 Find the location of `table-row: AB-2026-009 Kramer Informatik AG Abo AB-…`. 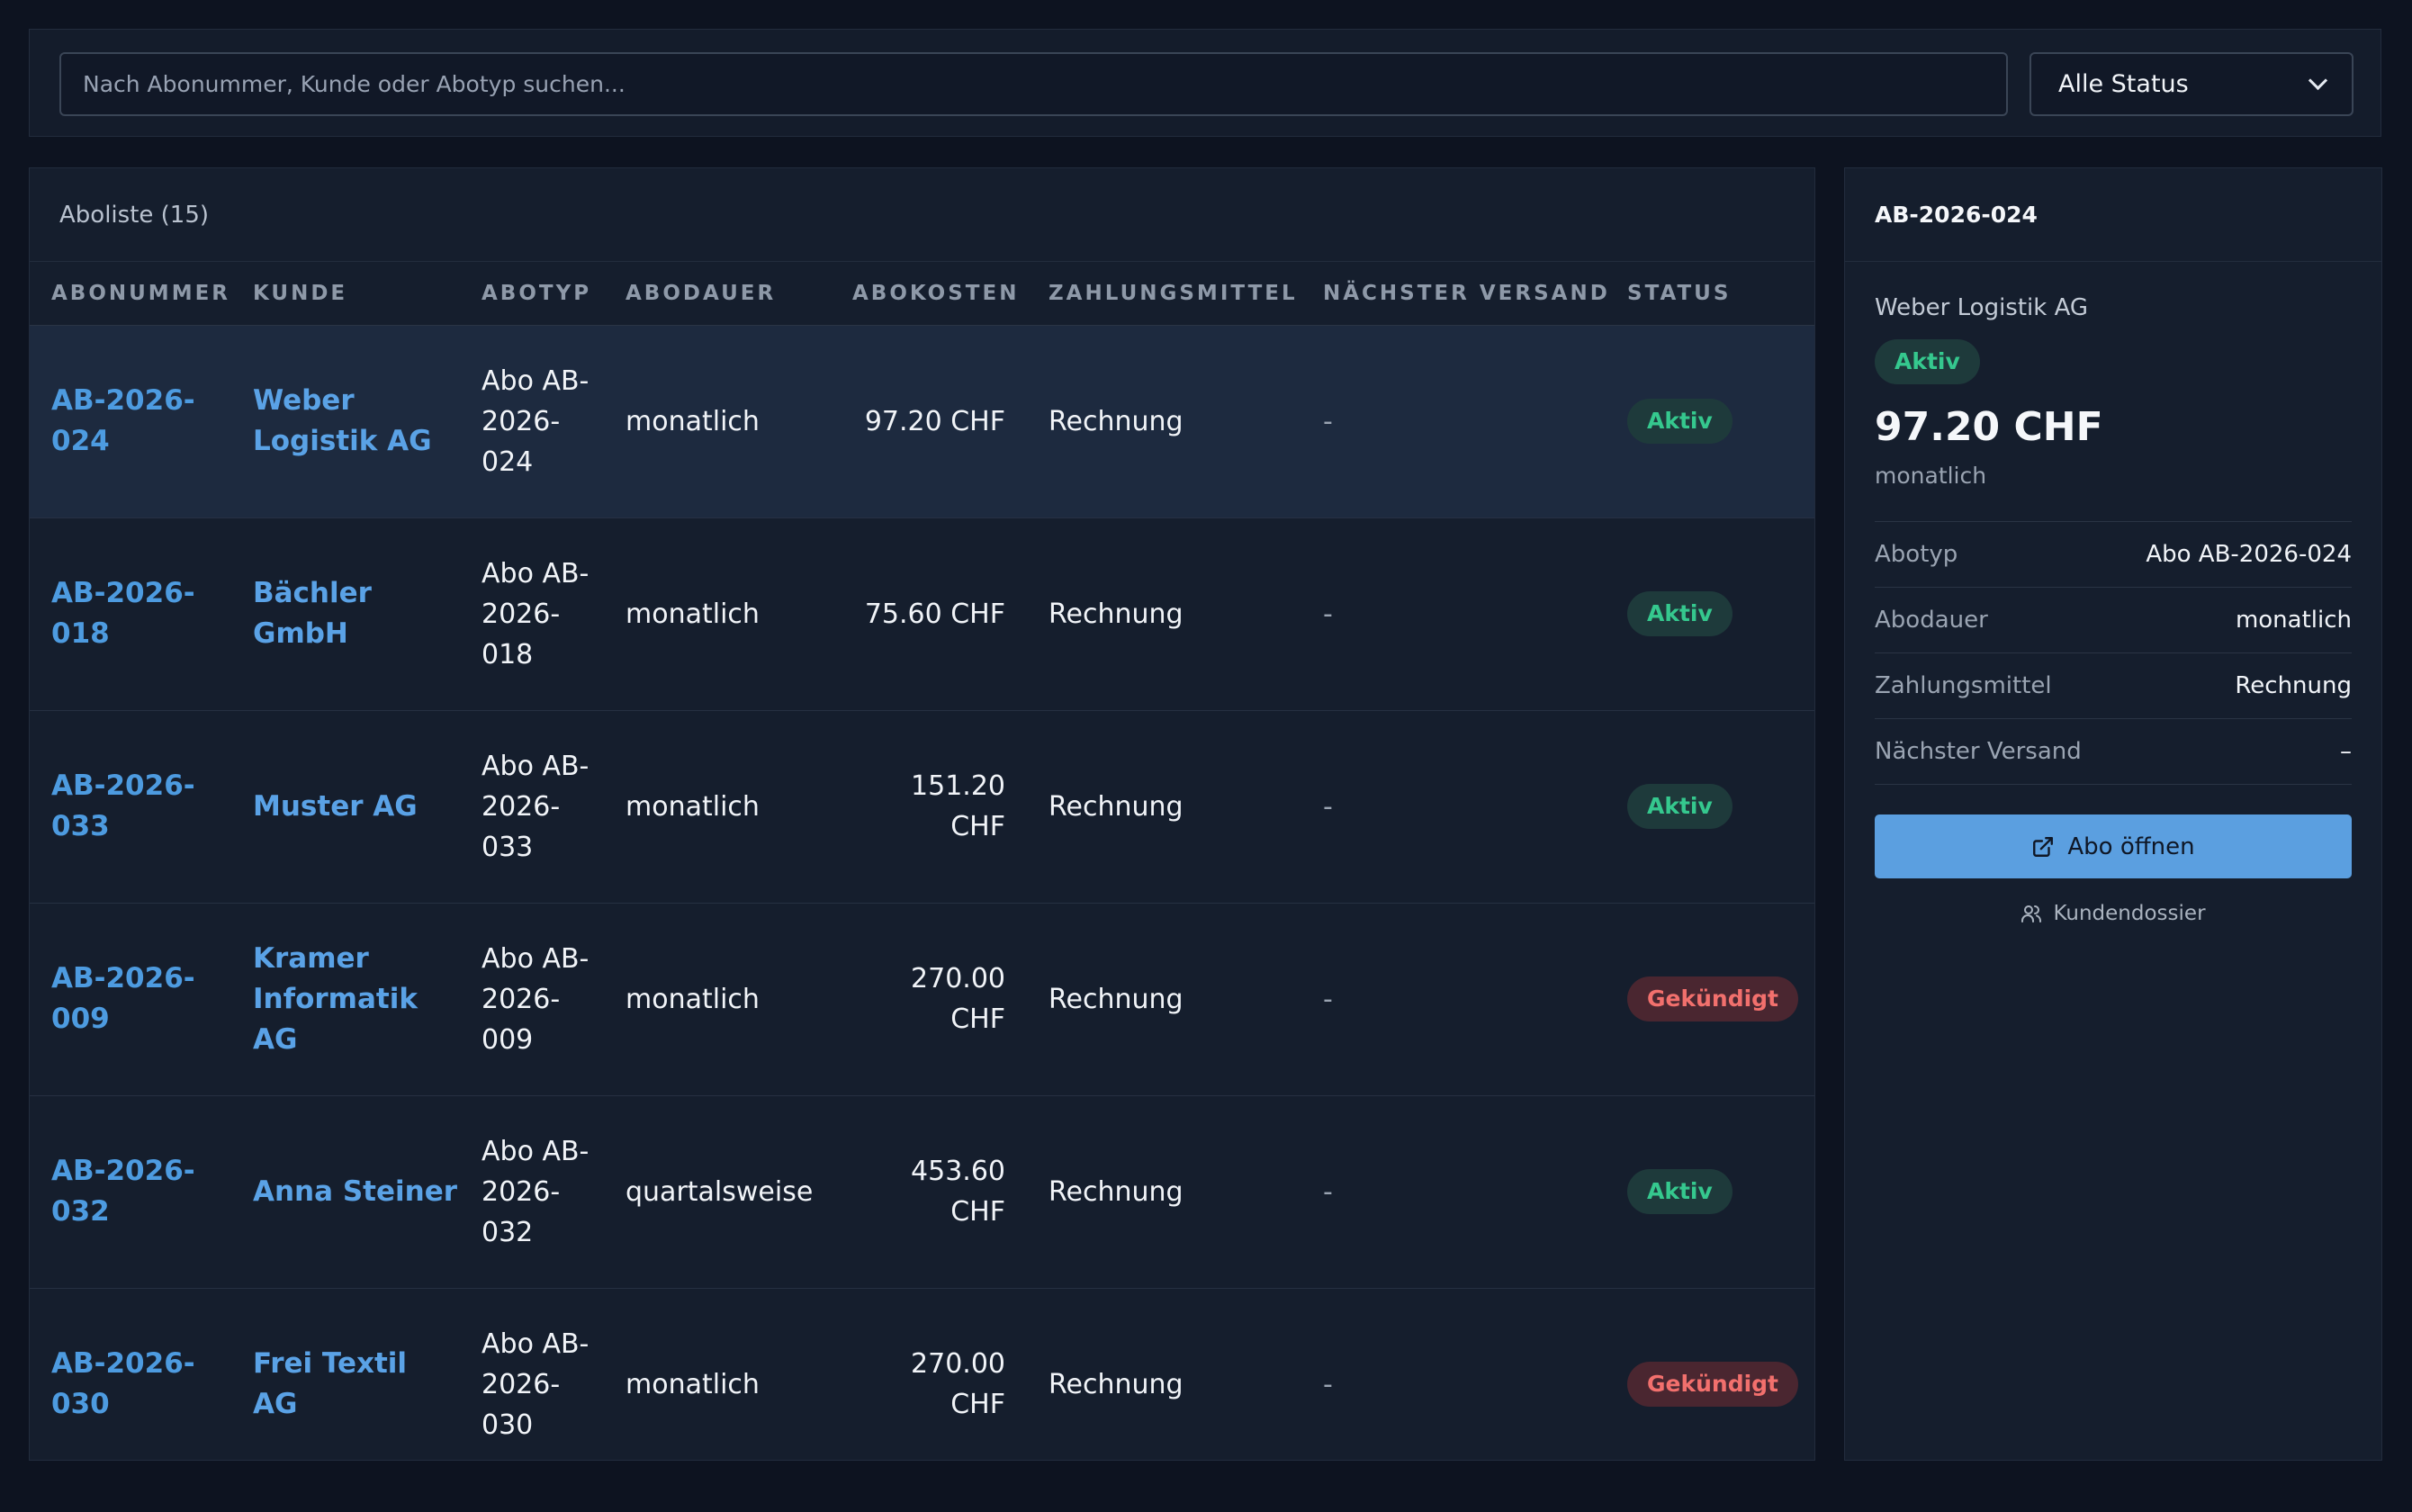

table-row: AB-2026-009 Kramer Informatik AG Abo AB-… is located at coordinates (922, 999).